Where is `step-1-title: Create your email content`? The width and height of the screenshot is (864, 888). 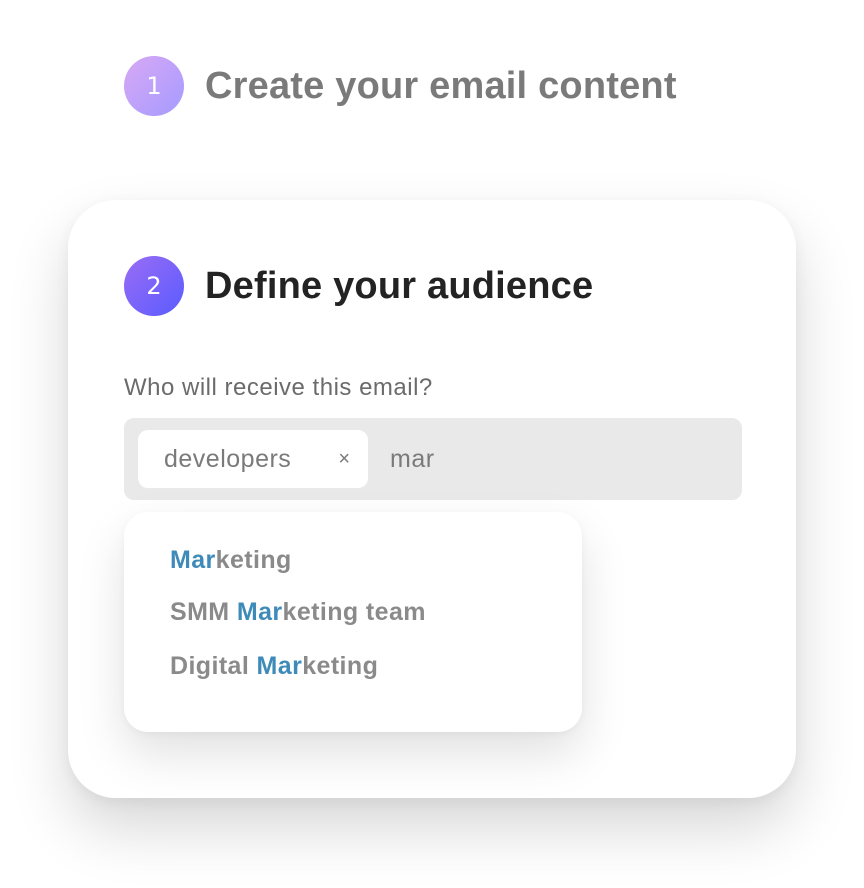
step-1-title: Create your email content is located at coordinates (441, 85).